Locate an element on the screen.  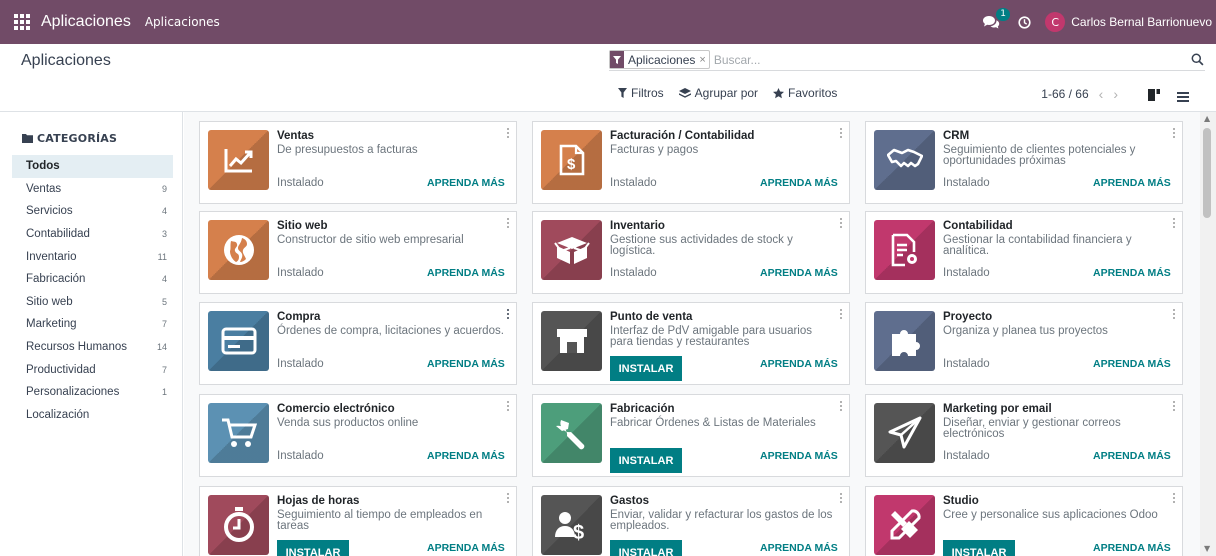
app-name: Studio is located at coordinates (961, 501).